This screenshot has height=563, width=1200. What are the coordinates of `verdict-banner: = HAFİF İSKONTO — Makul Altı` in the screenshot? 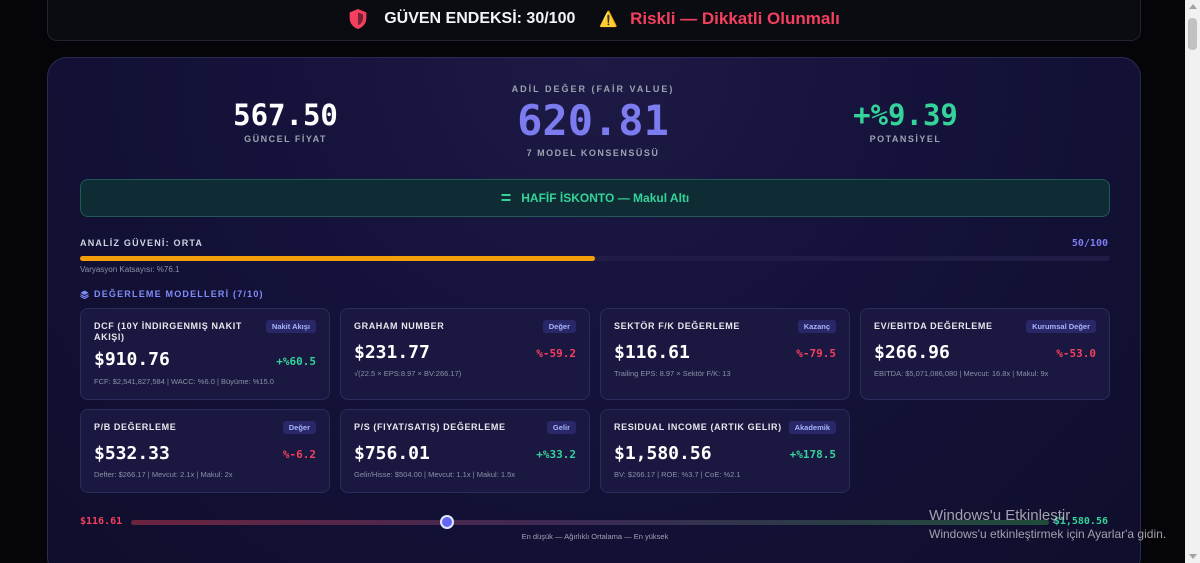 It's located at (595, 198).